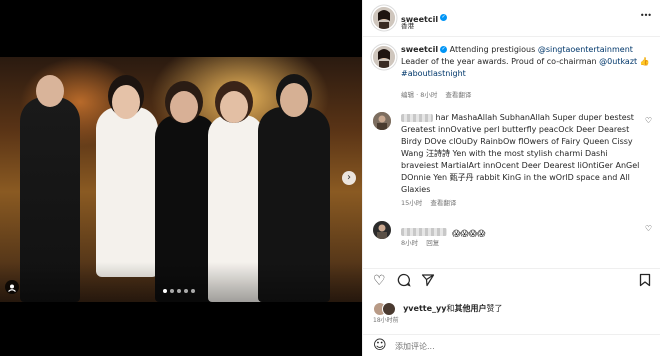  Describe the element at coordinates (389, 308) in the screenshot. I see `liker-avatar` at that location.